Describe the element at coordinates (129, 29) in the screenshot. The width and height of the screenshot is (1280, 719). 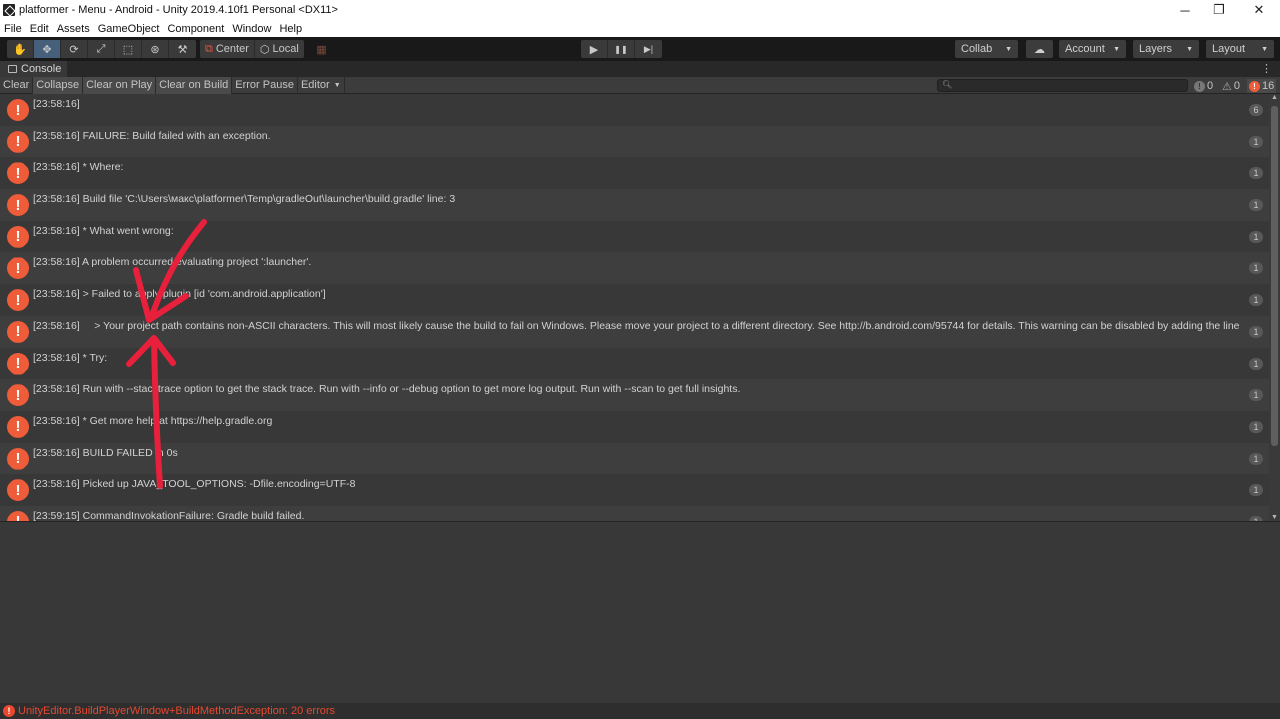
I see `menu-gameobject: GameObject` at that location.